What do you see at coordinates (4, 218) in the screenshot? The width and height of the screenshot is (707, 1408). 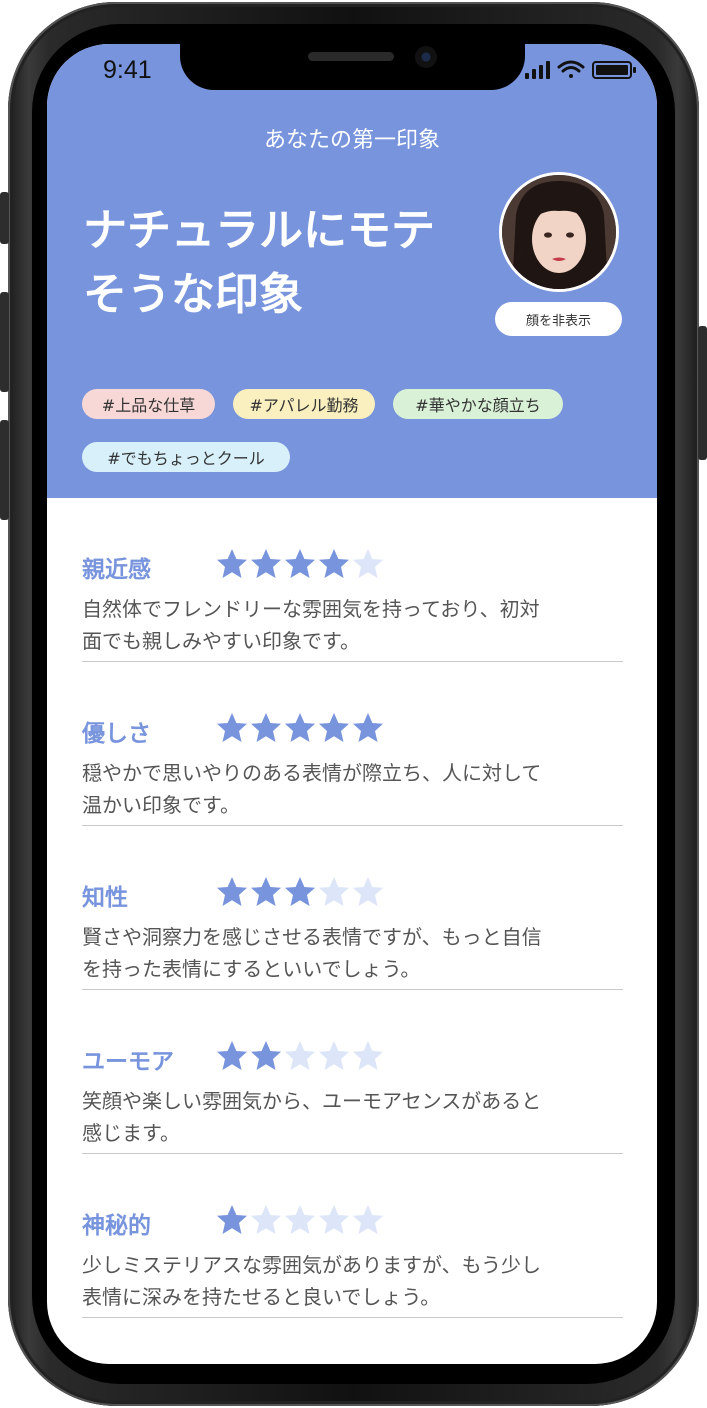 I see `silent-switch` at bounding box center [4, 218].